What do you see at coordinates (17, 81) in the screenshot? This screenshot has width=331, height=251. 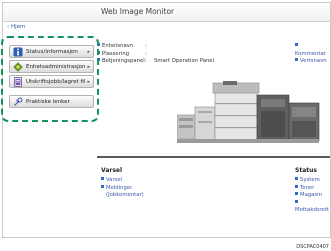 I see `print-job-icon` at bounding box center [17, 81].